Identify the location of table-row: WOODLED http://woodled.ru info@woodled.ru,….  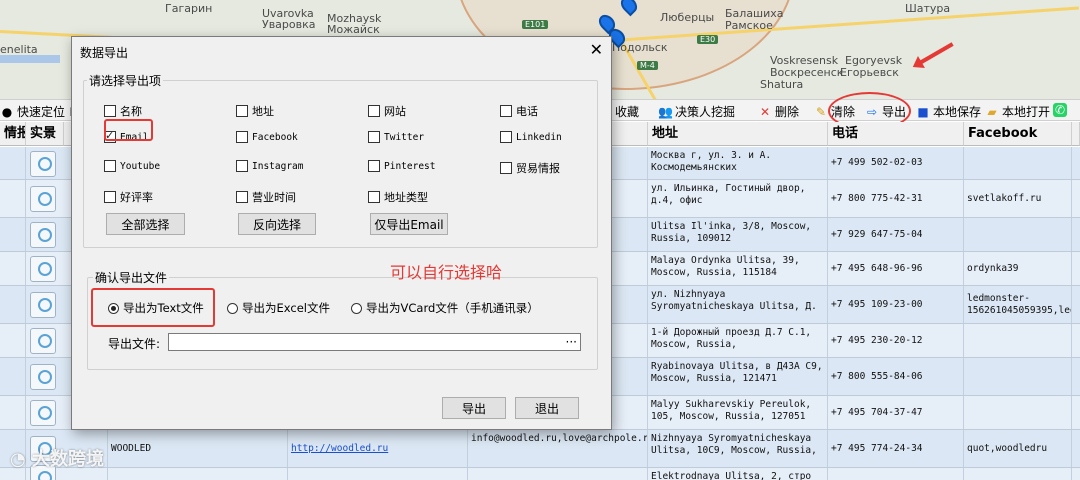
(540, 449).